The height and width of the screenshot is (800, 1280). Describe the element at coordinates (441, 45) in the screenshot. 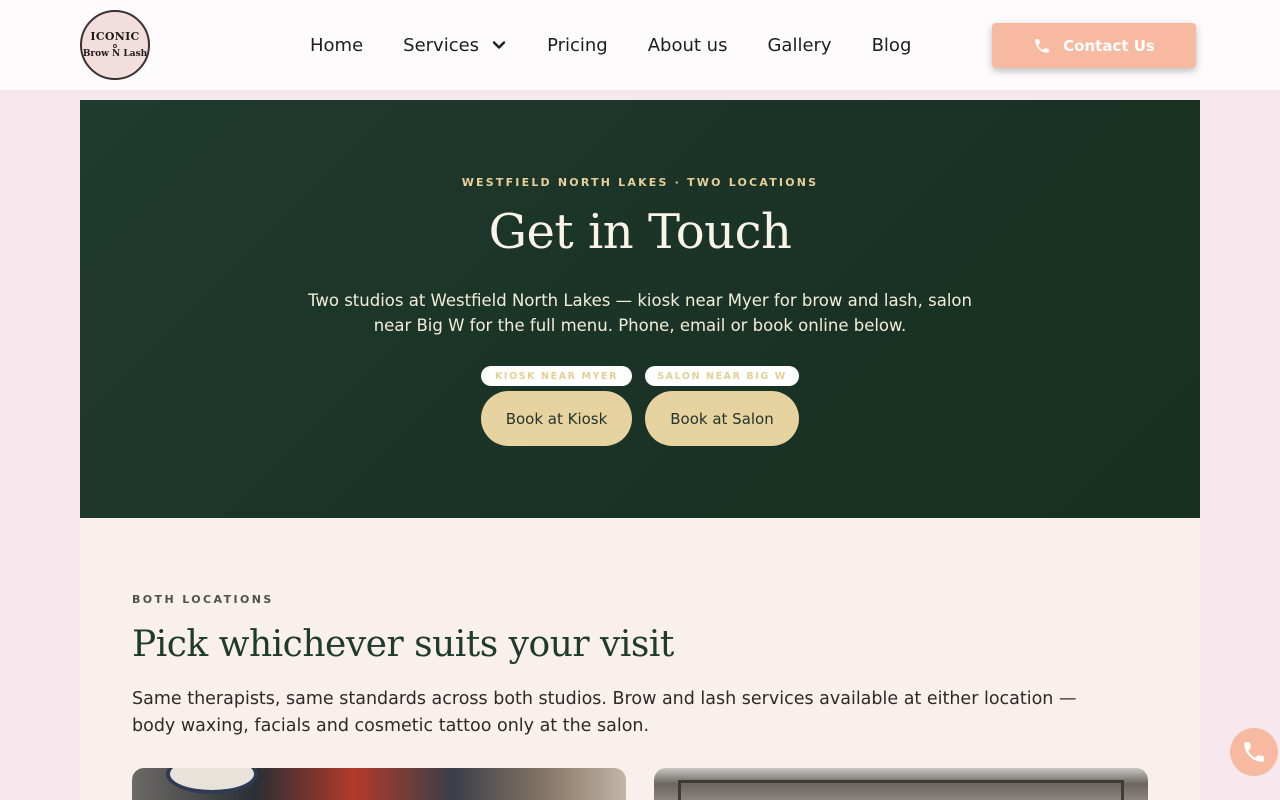

I see `nav-item-label: Services` at that location.